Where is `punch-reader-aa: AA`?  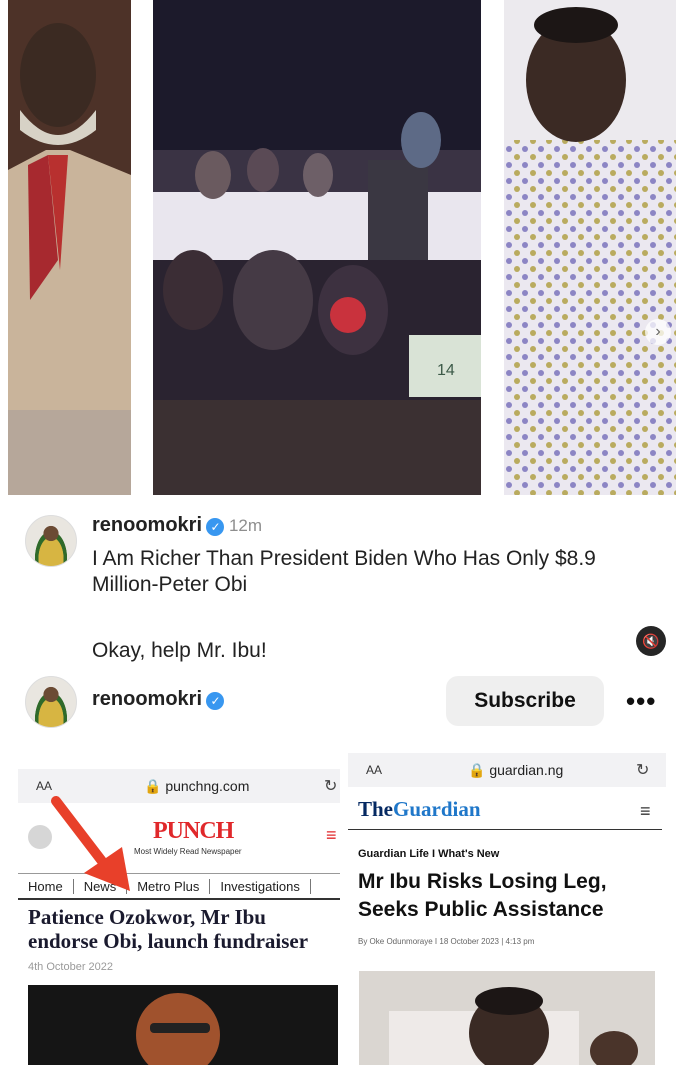 punch-reader-aa: AA is located at coordinates (44, 786).